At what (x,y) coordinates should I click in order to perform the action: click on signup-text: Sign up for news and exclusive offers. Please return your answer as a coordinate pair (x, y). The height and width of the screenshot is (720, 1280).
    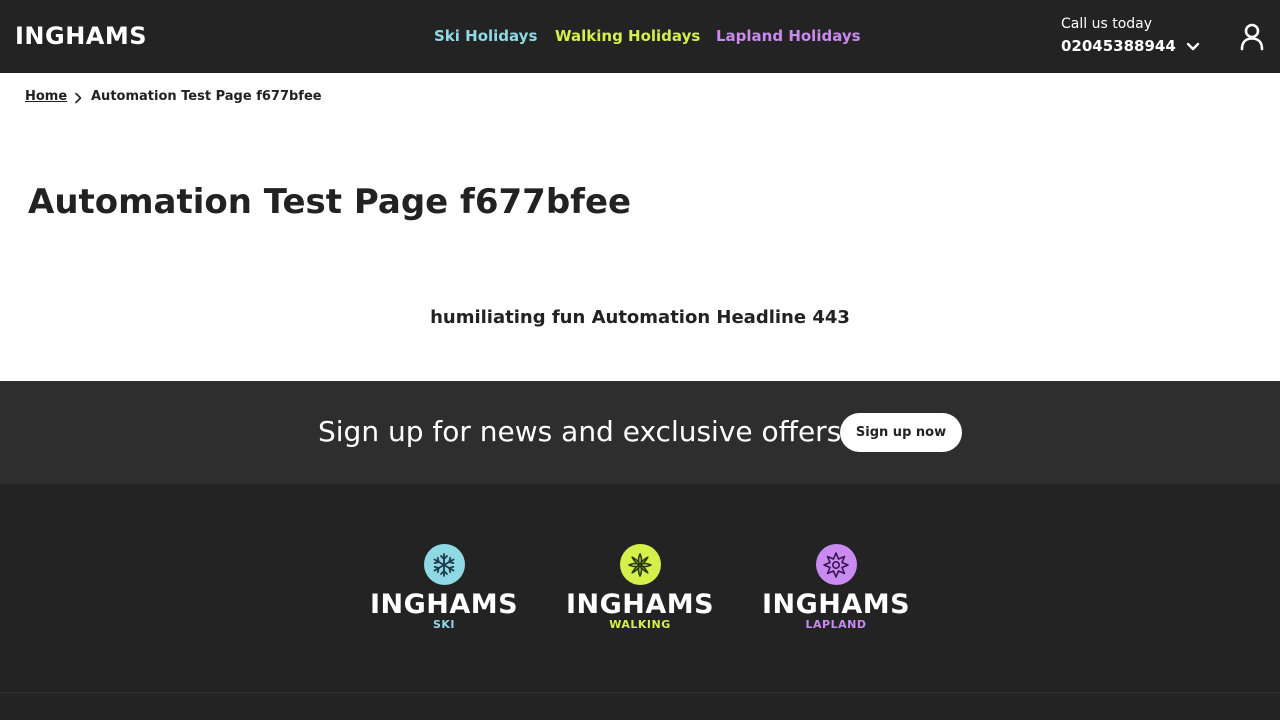
    Looking at the image, I should click on (580, 431).